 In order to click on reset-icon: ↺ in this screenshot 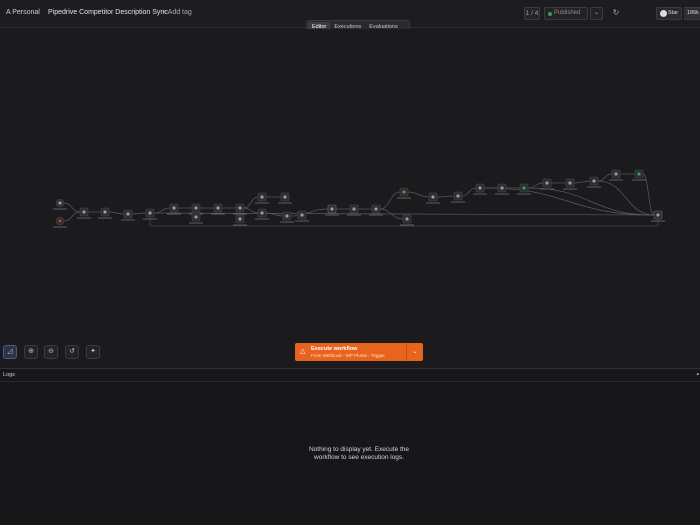, I will do `click(72, 351)`.